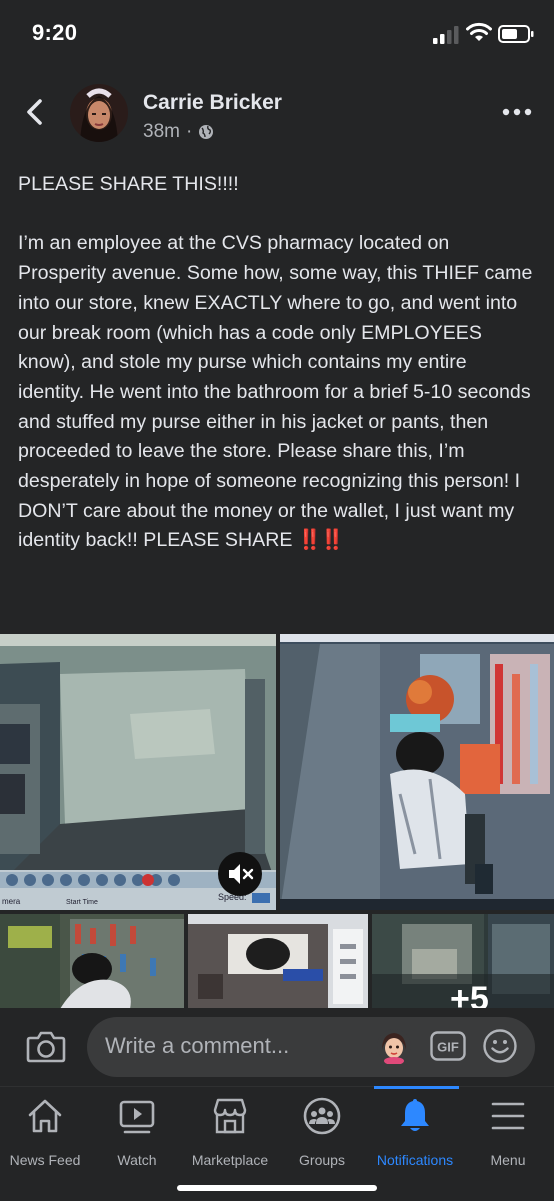 The image size is (554, 1201). Describe the element at coordinates (322, 1116) in the screenshot. I see `groups-icon` at that location.